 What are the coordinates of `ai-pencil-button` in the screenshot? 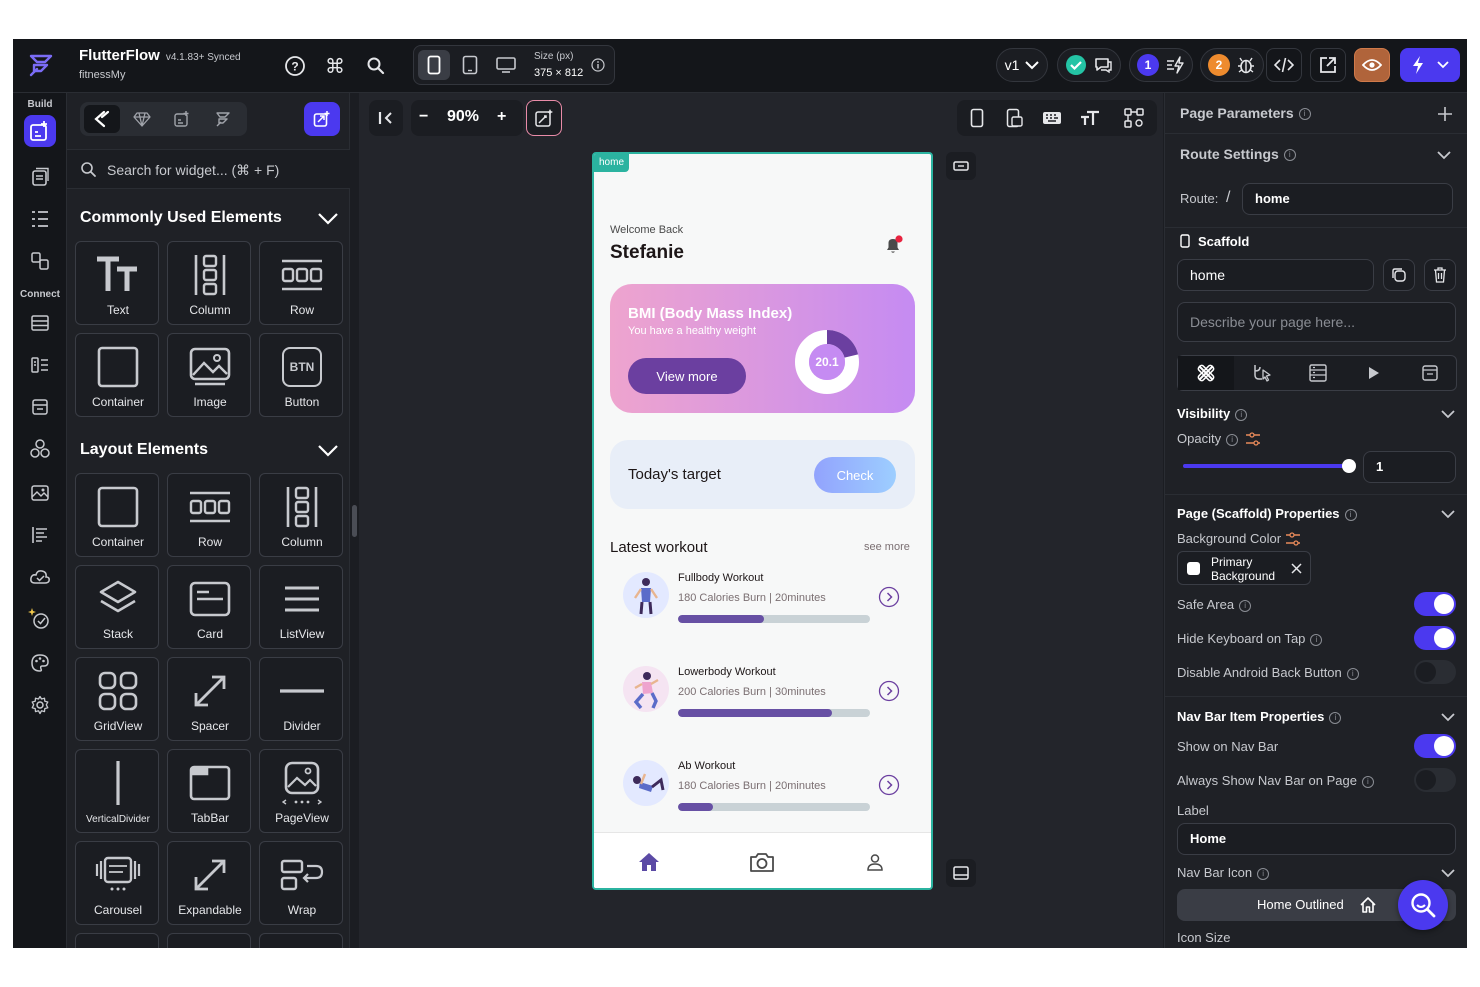 It's located at (544, 118).